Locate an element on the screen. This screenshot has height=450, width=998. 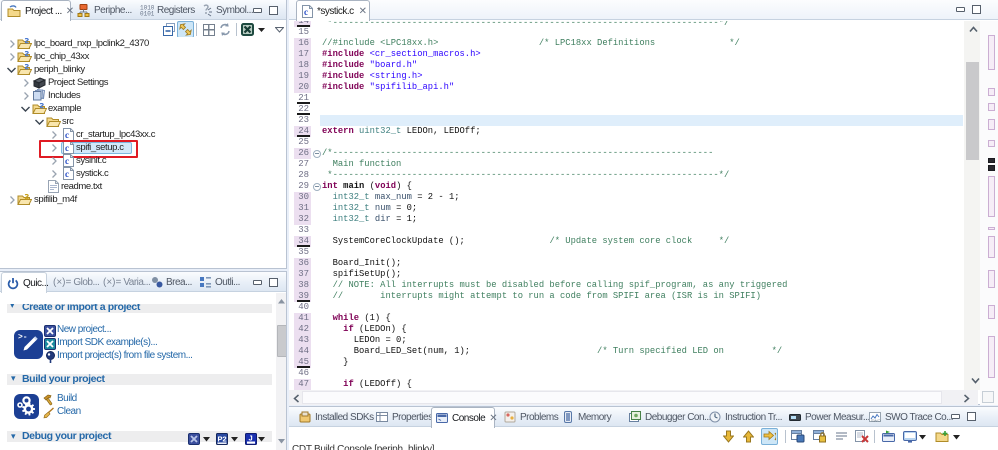
svg-text: J is located at coordinates (251, 438).